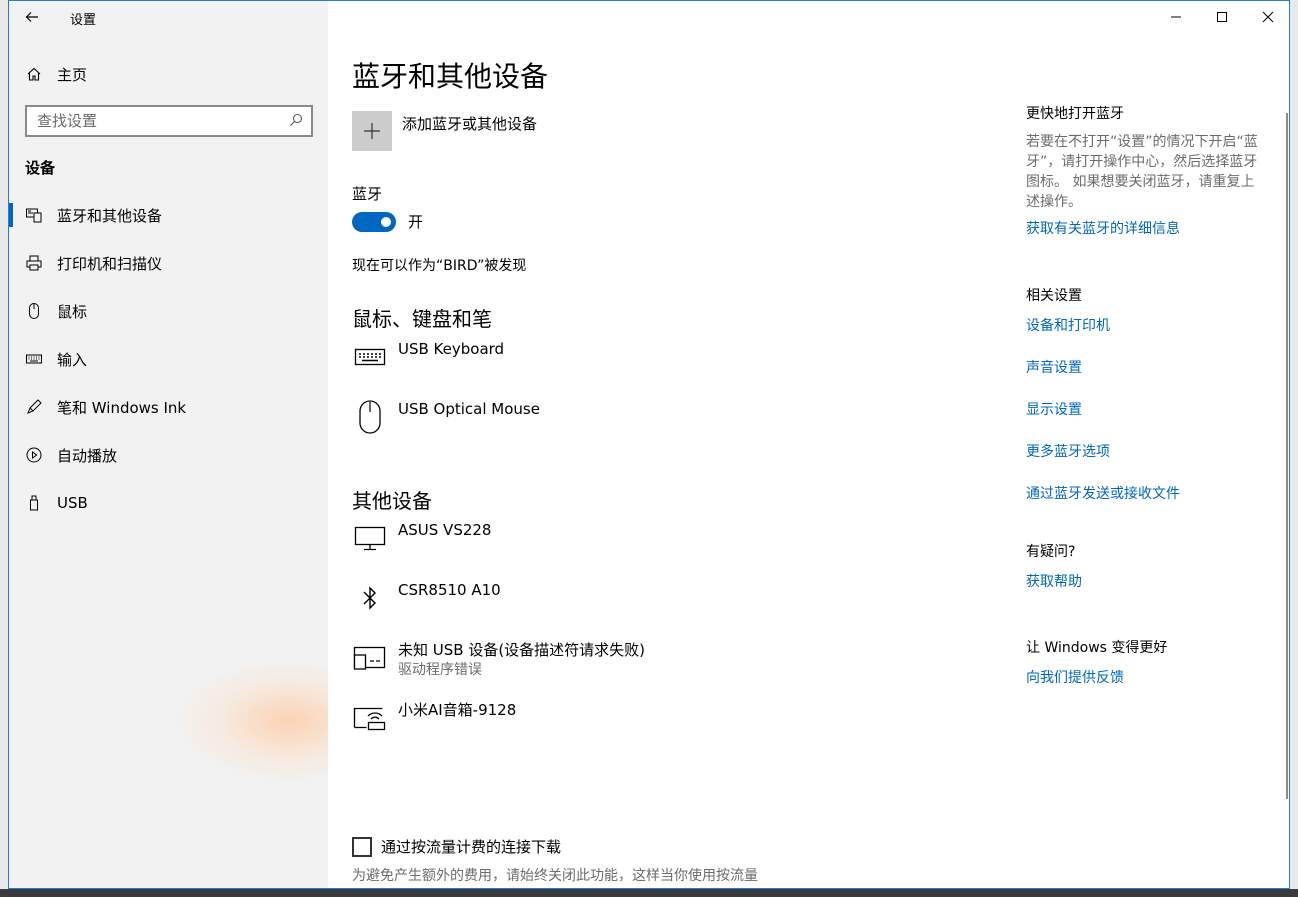  I want to click on bluetooth-state: 开, so click(416, 222).